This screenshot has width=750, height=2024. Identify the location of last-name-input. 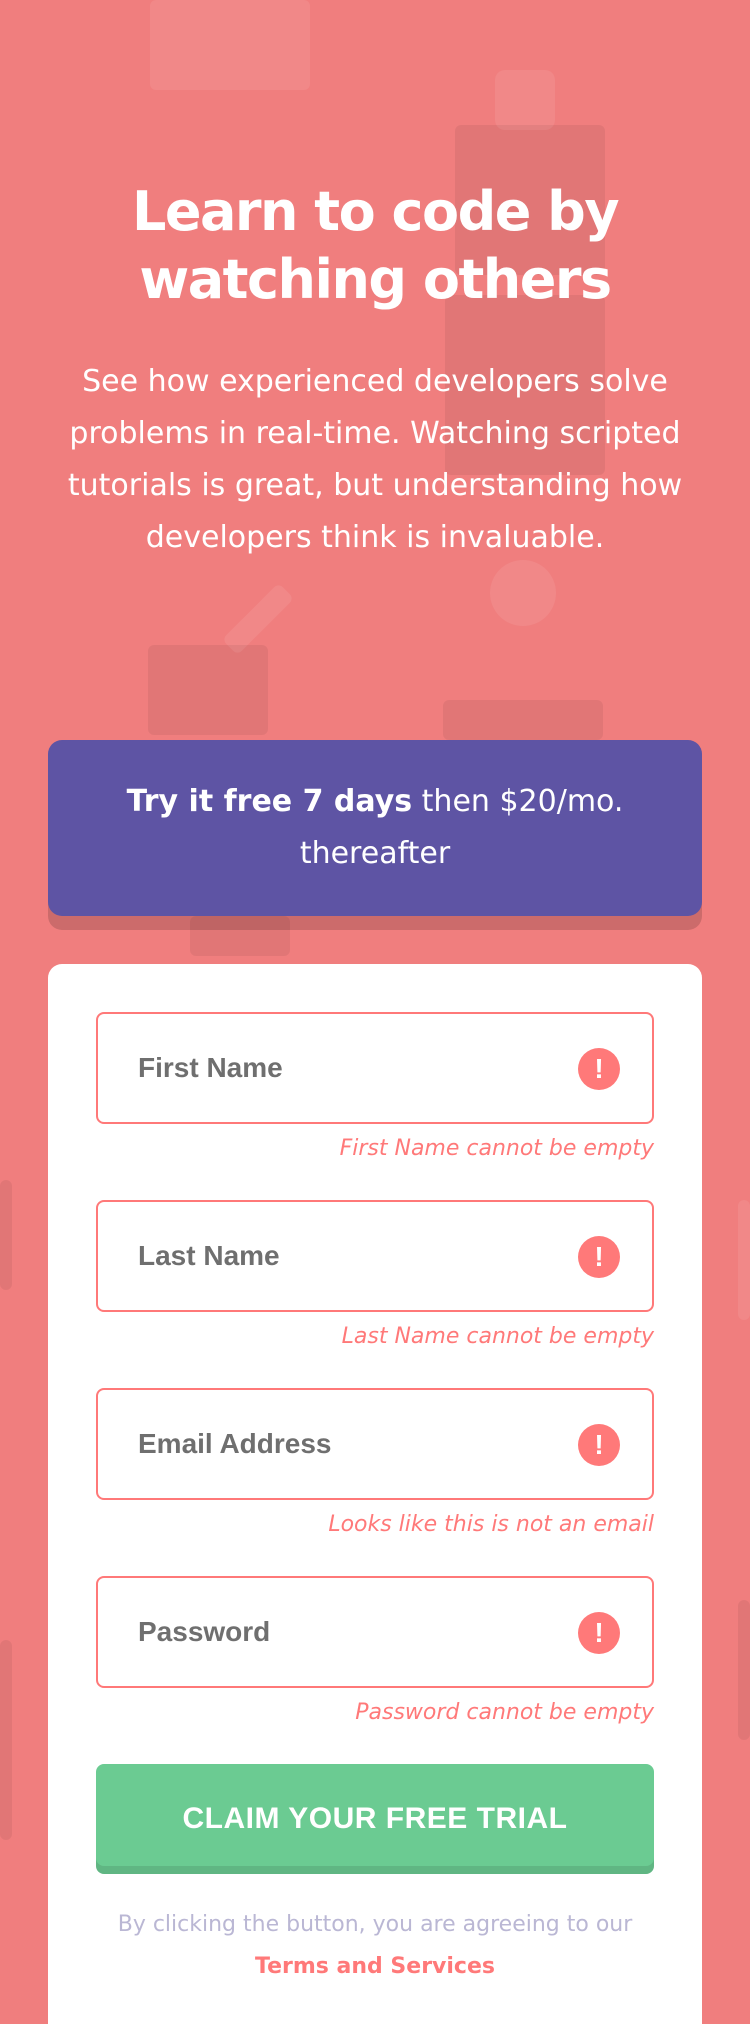
(375, 1256).